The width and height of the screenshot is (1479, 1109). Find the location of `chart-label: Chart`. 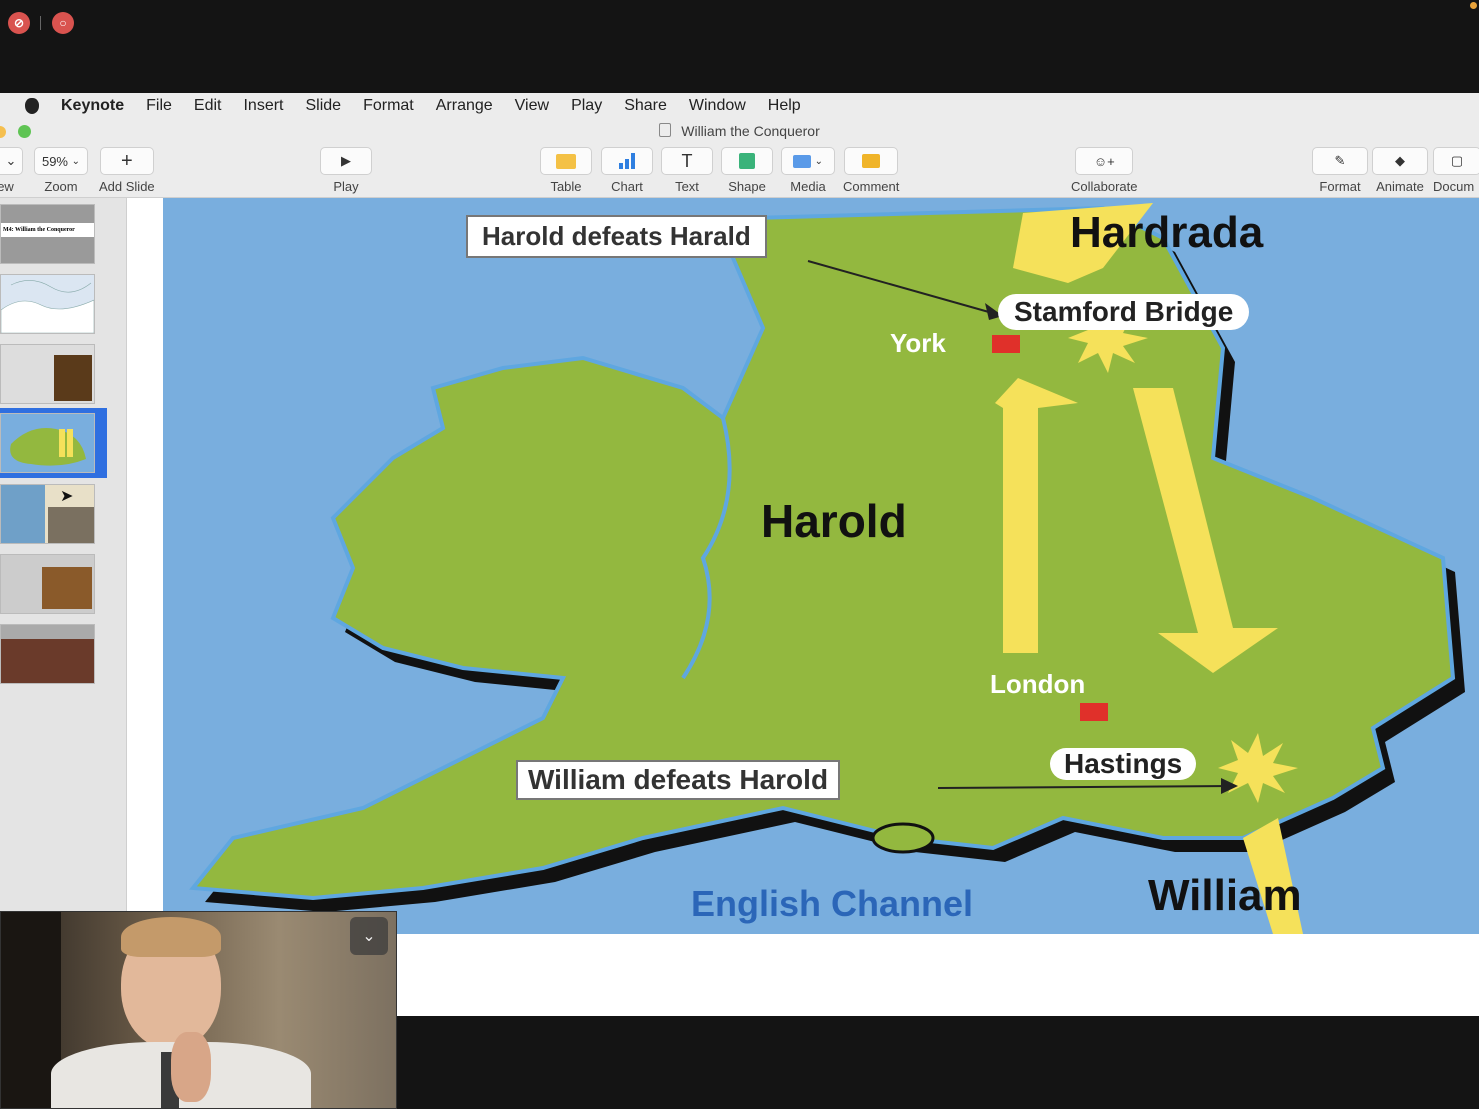

chart-label: Chart is located at coordinates (627, 186).